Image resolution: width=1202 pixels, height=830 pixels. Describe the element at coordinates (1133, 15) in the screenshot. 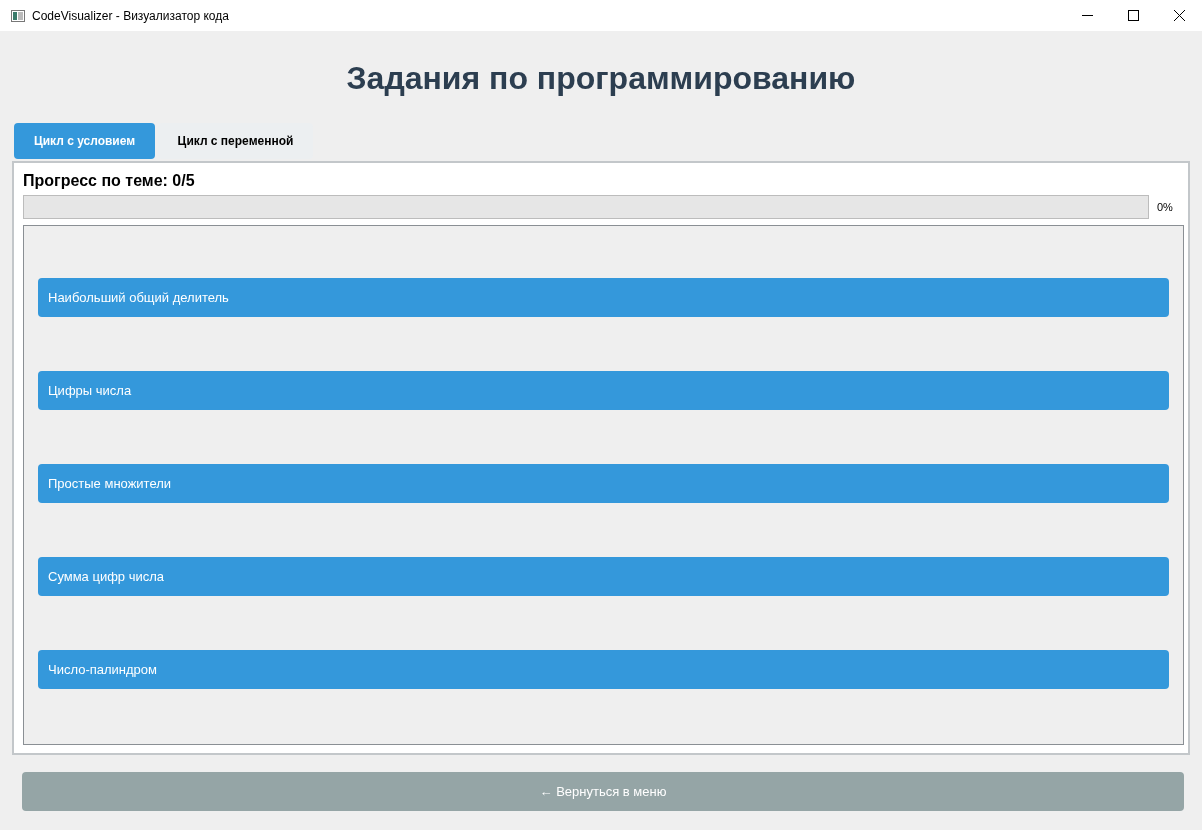

I see `maximize-icon` at that location.